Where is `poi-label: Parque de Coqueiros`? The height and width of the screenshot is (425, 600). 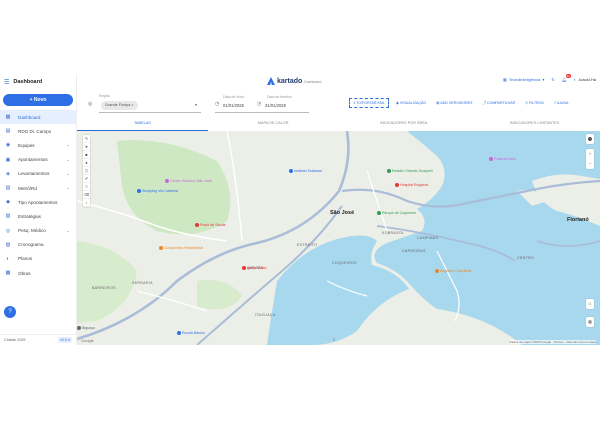
poi-label: Parque de Coqueiros is located at coordinates (399, 213).